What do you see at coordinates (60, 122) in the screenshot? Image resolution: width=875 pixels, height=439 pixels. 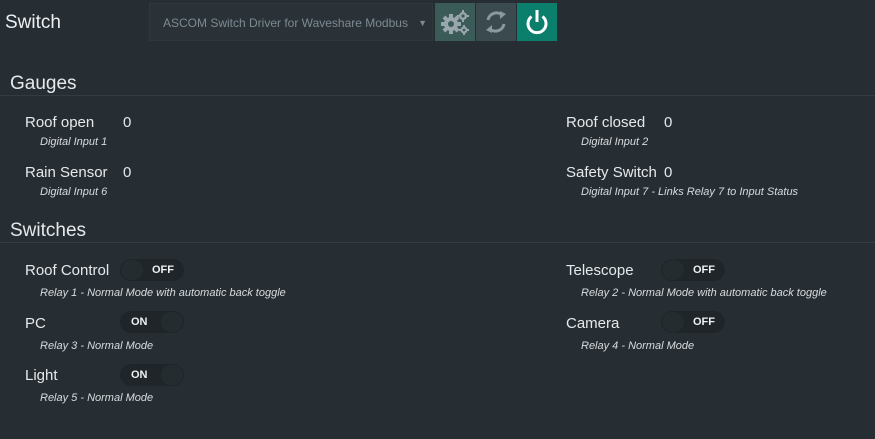 I see `gauge-label: Roof open` at bounding box center [60, 122].